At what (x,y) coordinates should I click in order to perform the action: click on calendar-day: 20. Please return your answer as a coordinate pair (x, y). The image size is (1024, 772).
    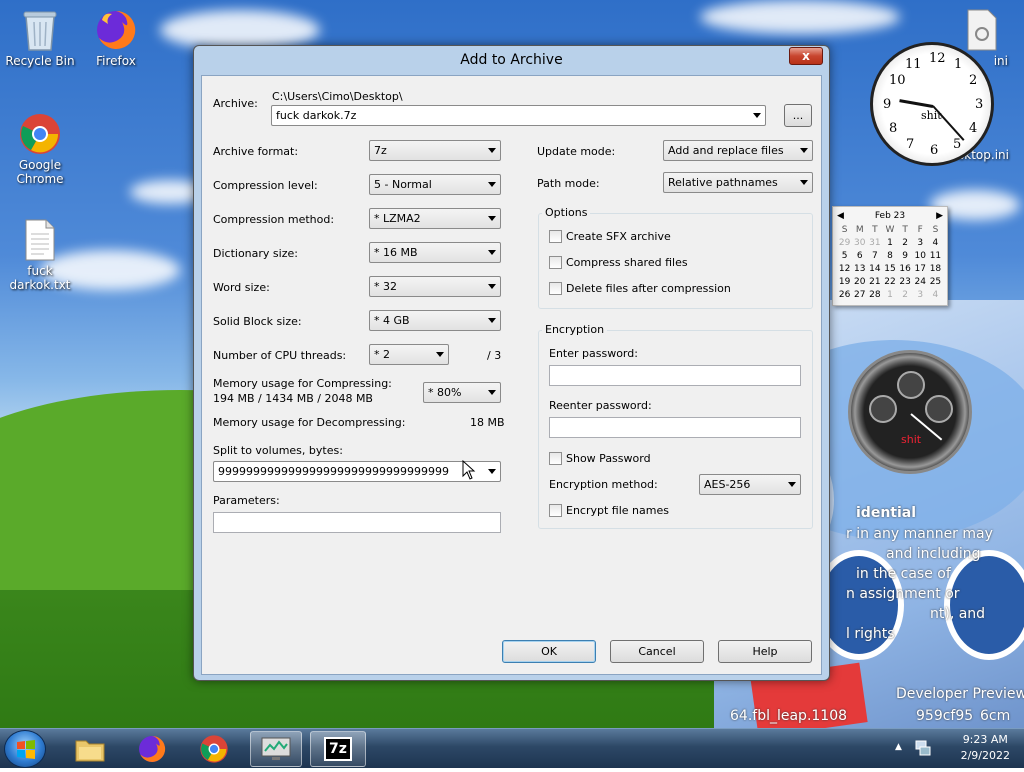
    Looking at the image, I should click on (859, 281).